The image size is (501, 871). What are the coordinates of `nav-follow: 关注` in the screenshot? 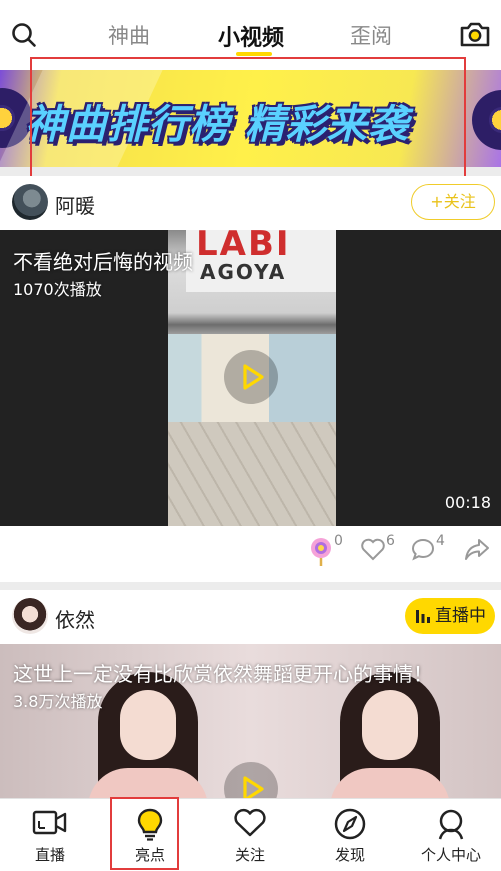 It's located at (250, 835).